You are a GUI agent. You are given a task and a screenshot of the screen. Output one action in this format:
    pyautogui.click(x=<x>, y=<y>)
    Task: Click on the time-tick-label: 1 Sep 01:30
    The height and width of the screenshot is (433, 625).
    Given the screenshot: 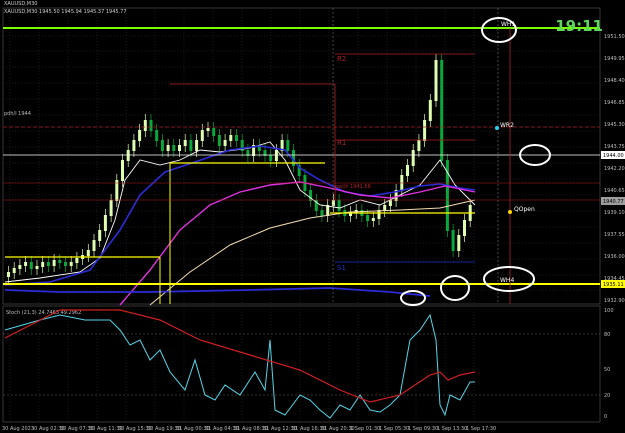 What is the action you would take?
    pyautogui.click(x=365, y=429)
    